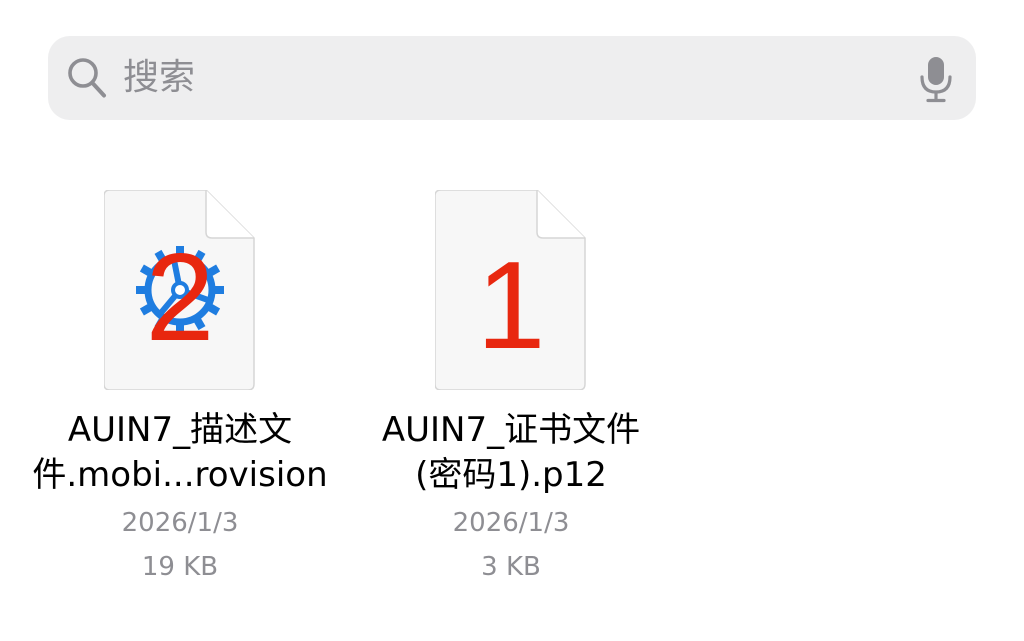 The width and height of the screenshot is (1024, 641). Describe the element at coordinates (180, 567) in the screenshot. I see `file-size: 19 KB` at that location.